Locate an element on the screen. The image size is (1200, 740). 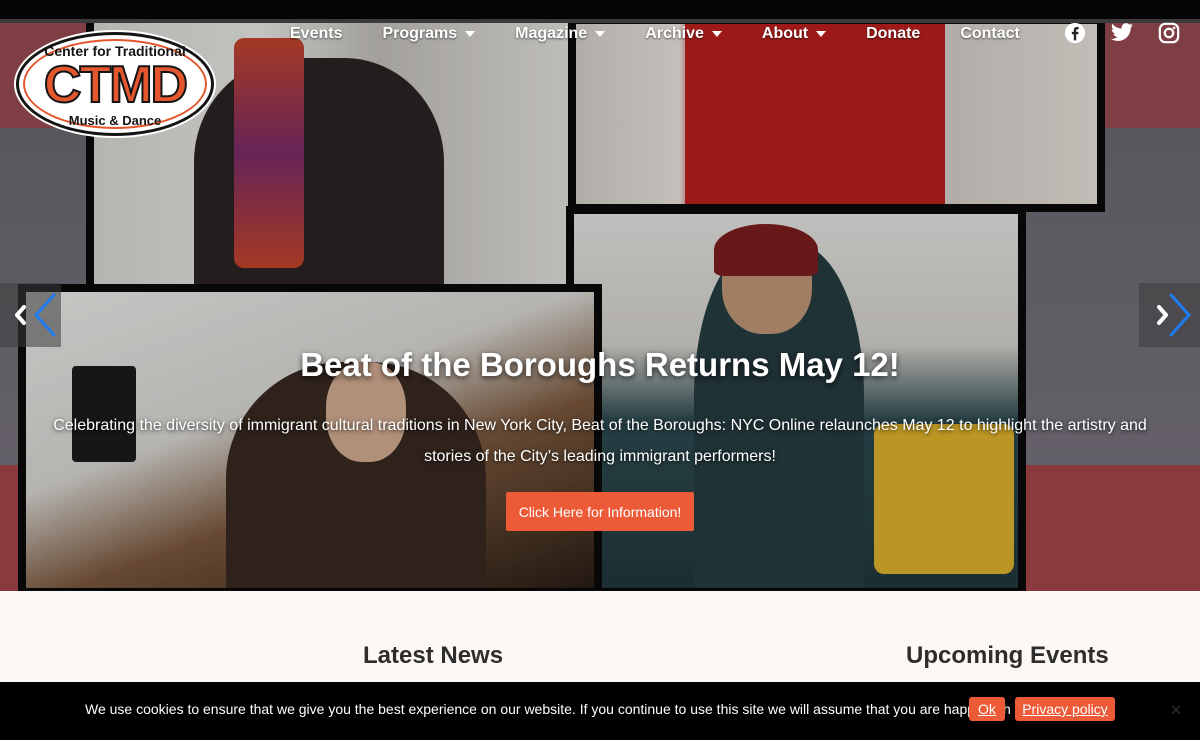
nav-item-label: Archive is located at coordinates (674, 33).